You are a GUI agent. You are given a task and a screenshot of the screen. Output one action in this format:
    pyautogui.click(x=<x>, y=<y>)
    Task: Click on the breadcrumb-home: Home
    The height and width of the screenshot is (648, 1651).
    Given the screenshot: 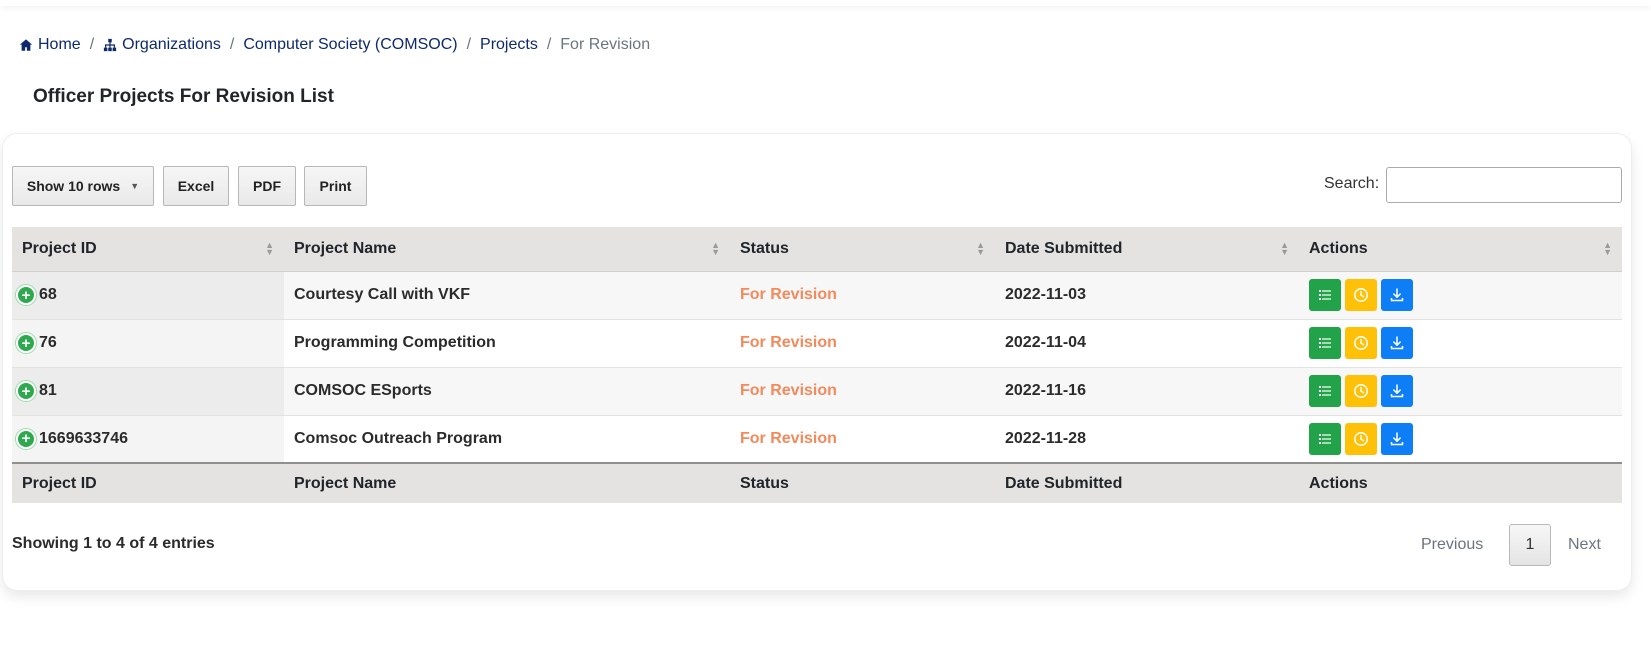 What is the action you would take?
    pyautogui.click(x=50, y=45)
    